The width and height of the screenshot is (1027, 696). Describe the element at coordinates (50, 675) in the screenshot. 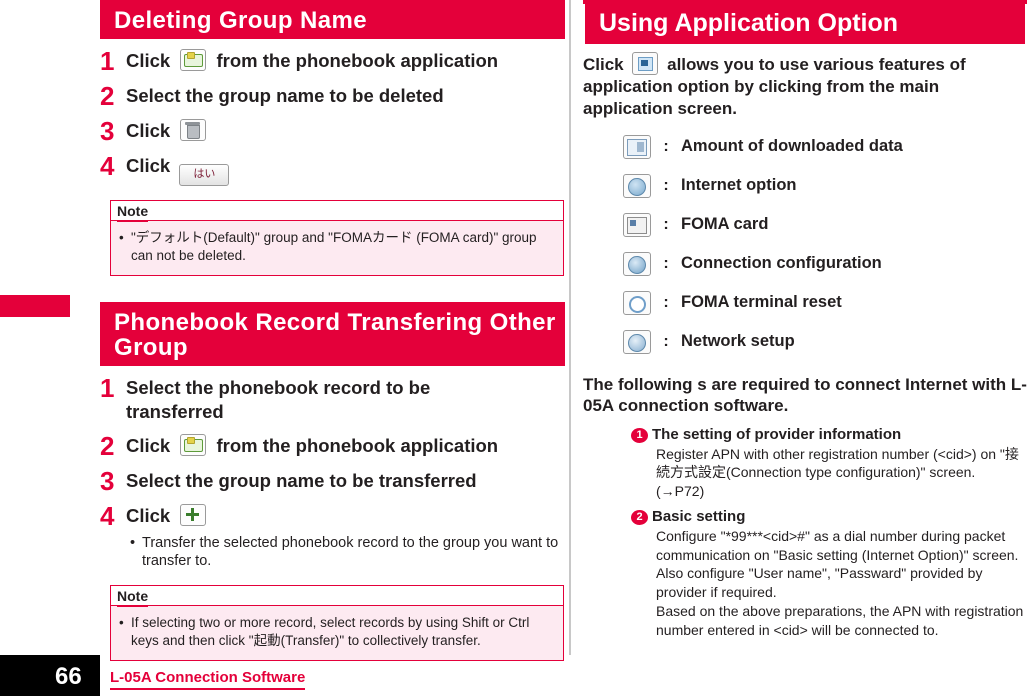

I see `footer-band` at that location.